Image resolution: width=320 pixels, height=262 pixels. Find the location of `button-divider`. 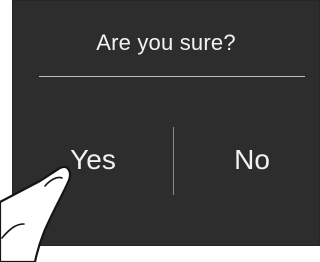

button-divider is located at coordinates (173, 161).